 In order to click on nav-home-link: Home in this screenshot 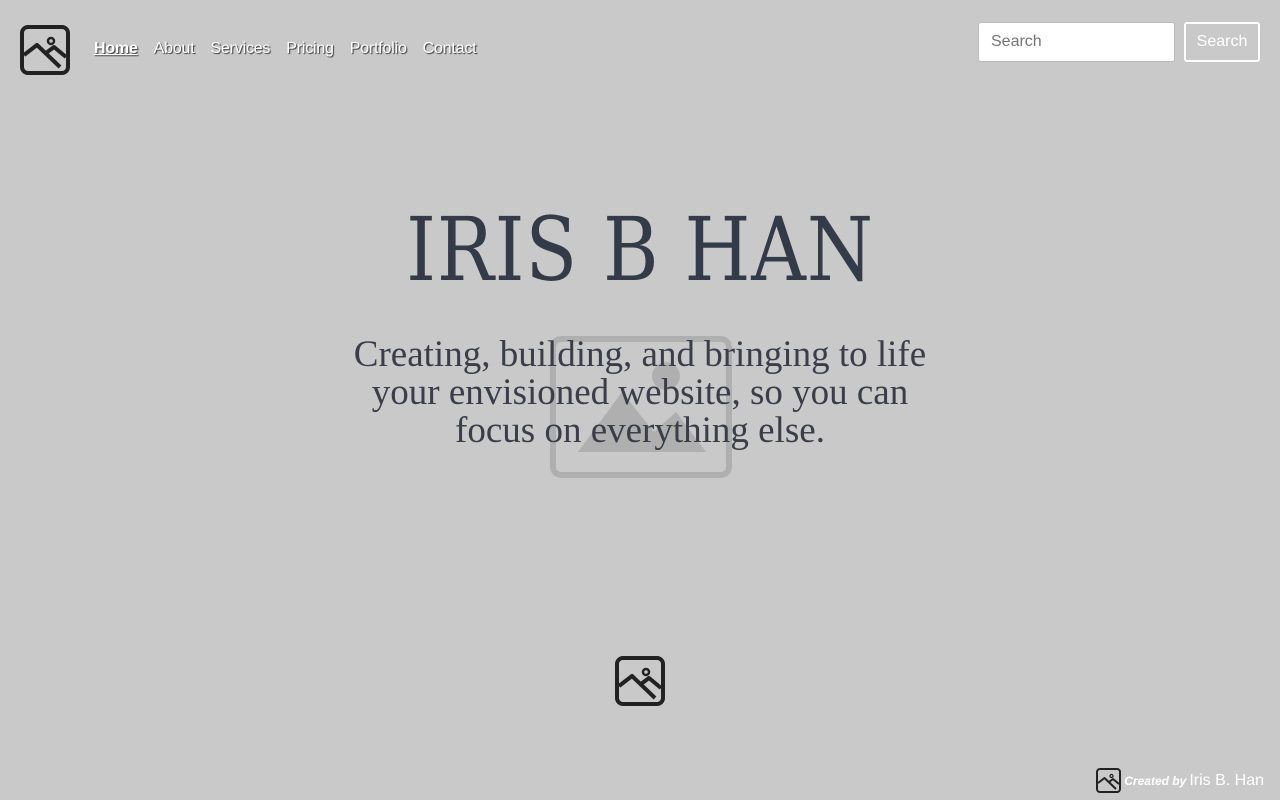, I will do `click(116, 49)`.